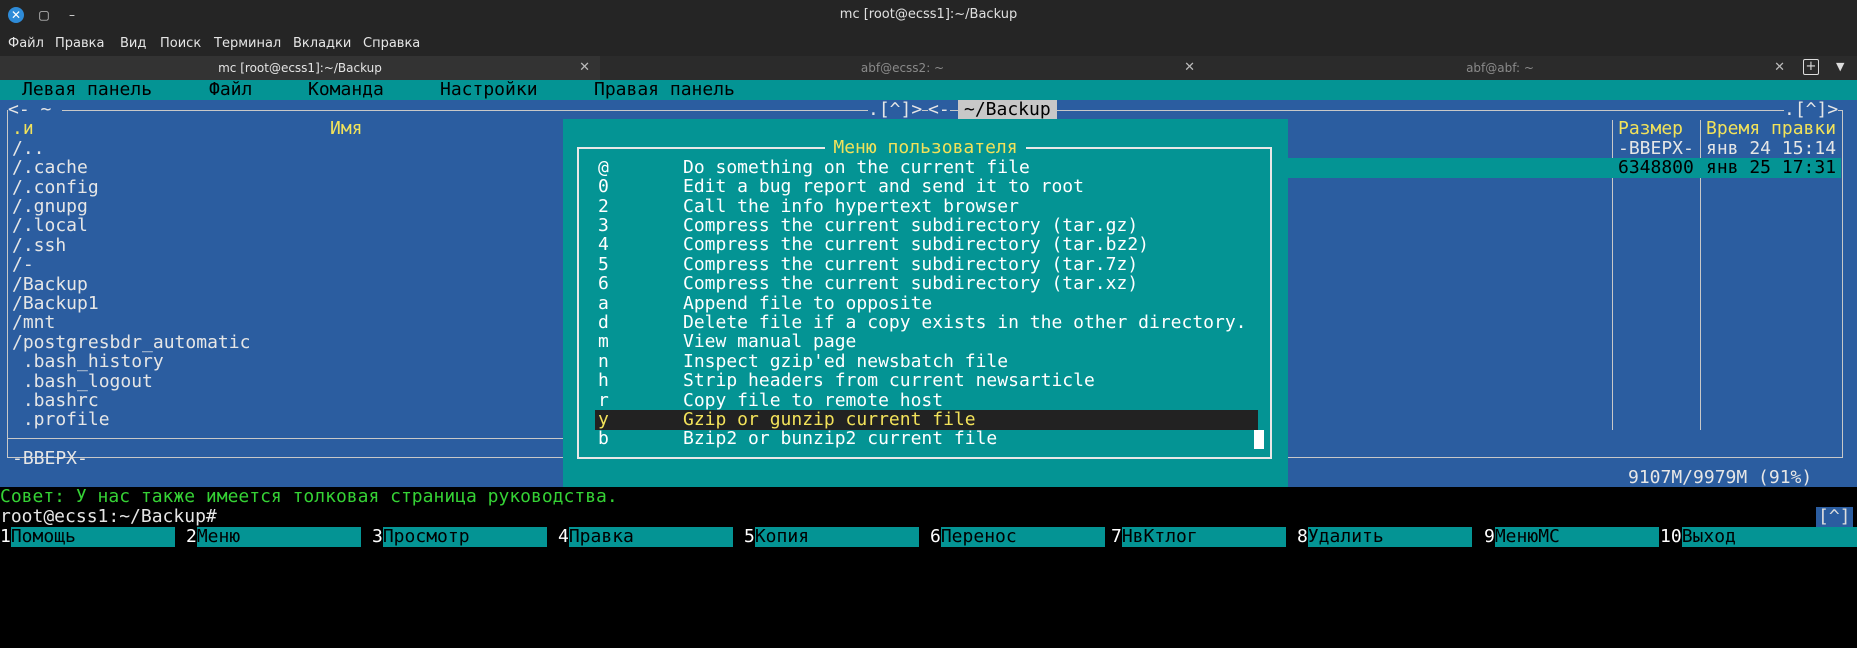 The height and width of the screenshot is (648, 1857). I want to click on fkey-exit: 10Выход, so click(1758, 536).